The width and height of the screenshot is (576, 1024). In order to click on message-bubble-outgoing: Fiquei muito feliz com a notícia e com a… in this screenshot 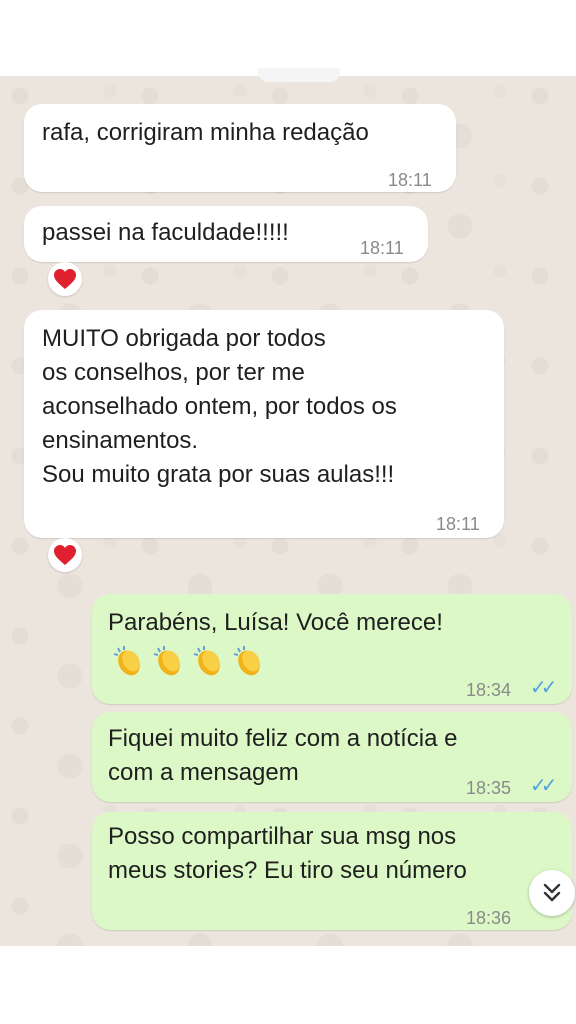, I will do `click(332, 757)`.